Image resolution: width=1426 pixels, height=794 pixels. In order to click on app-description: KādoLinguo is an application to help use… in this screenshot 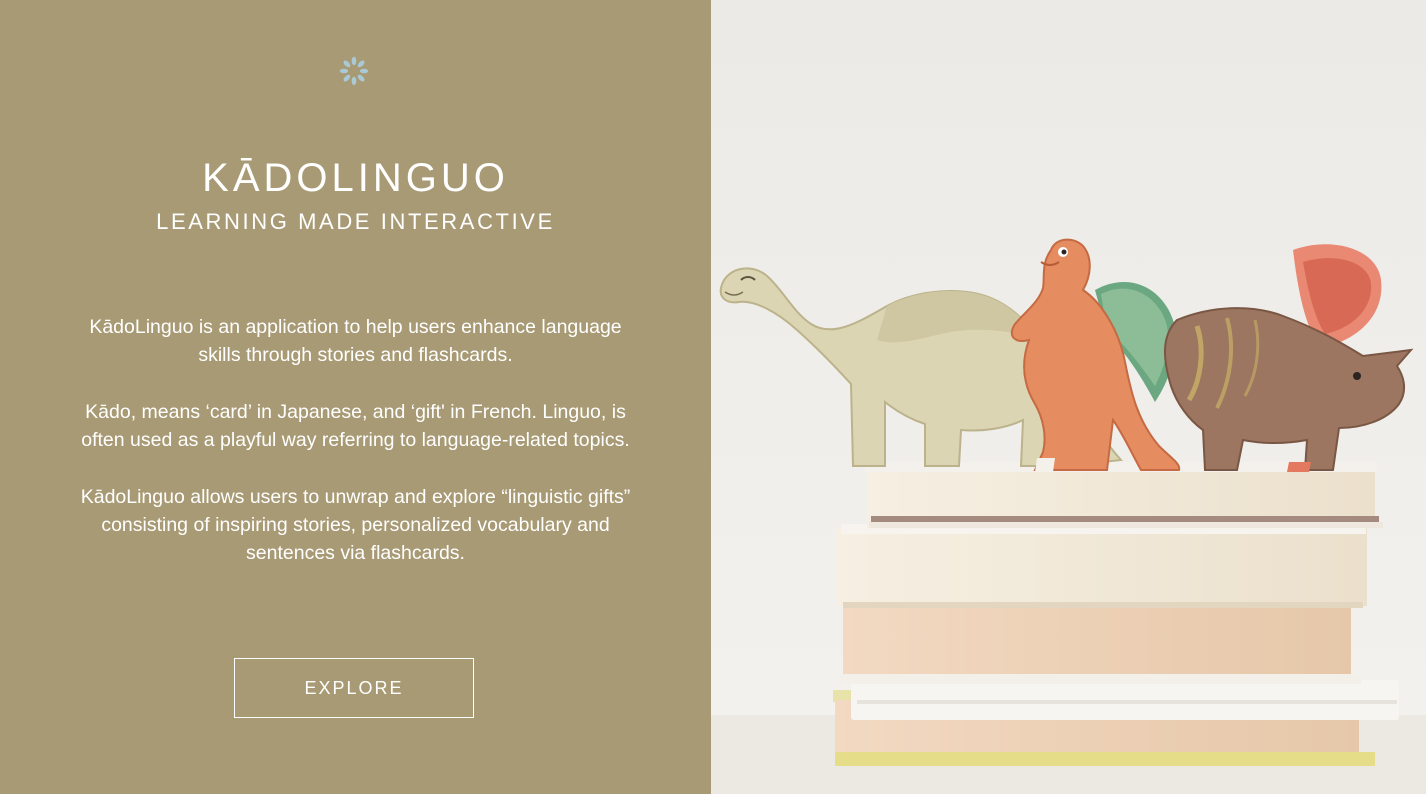, I will do `click(355, 454)`.